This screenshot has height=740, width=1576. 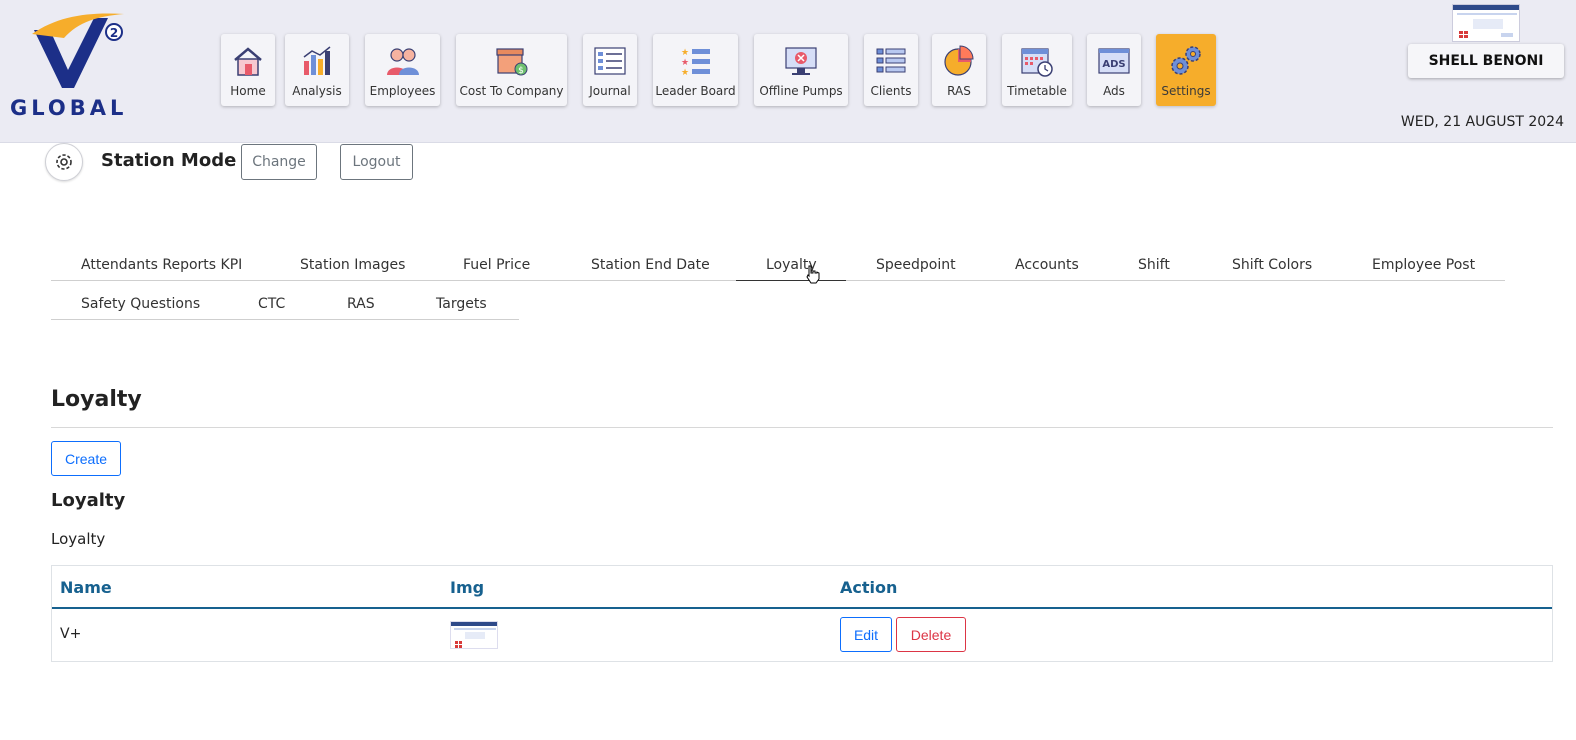 What do you see at coordinates (869, 587) in the screenshot?
I see `column-header-action: Action` at bounding box center [869, 587].